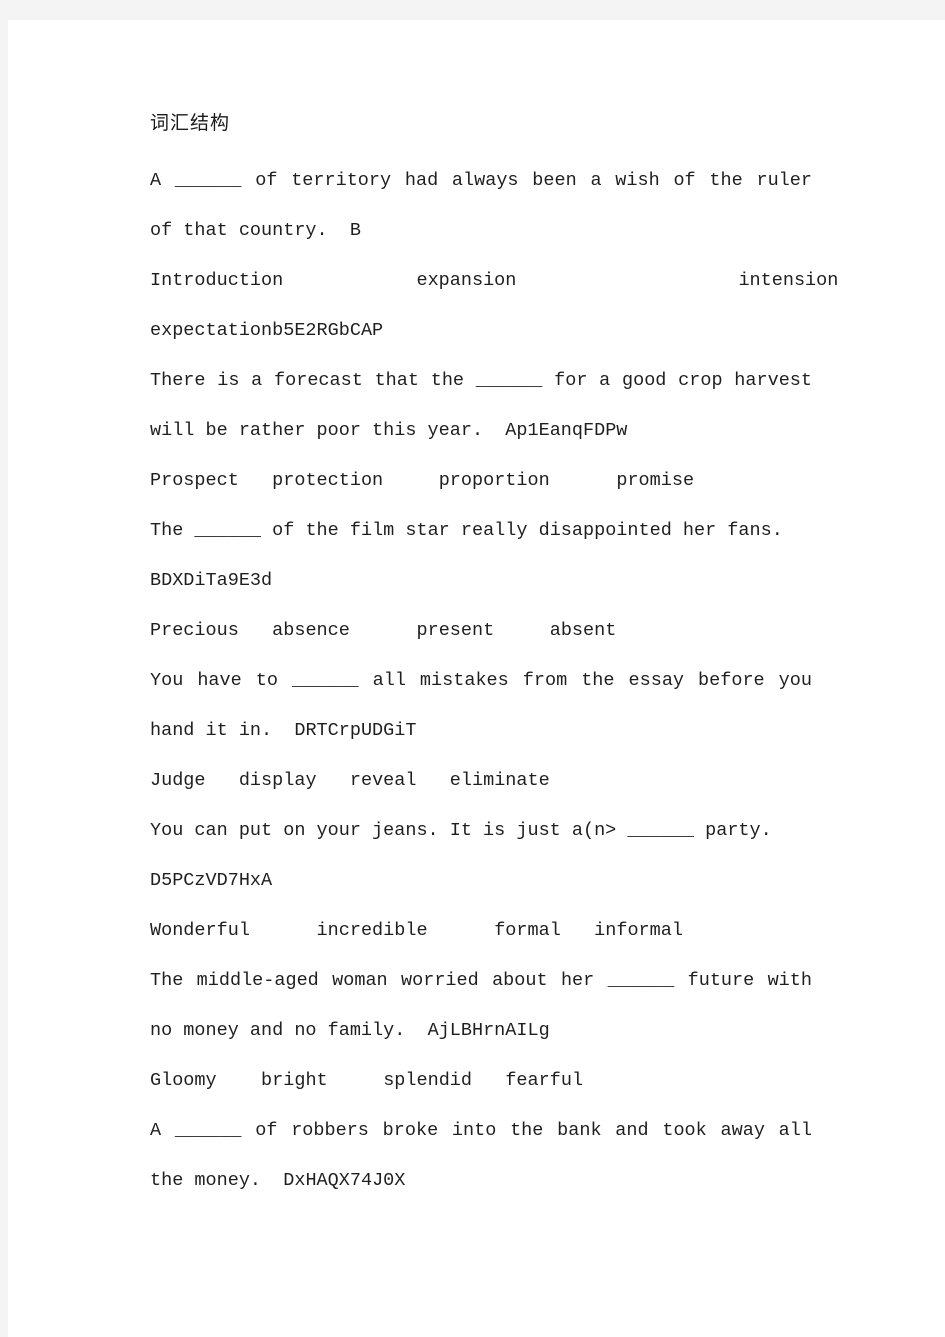 The height and width of the screenshot is (1337, 945). What do you see at coordinates (221, 680) in the screenshot?
I see `question-text-4-pre: You have to` at bounding box center [221, 680].